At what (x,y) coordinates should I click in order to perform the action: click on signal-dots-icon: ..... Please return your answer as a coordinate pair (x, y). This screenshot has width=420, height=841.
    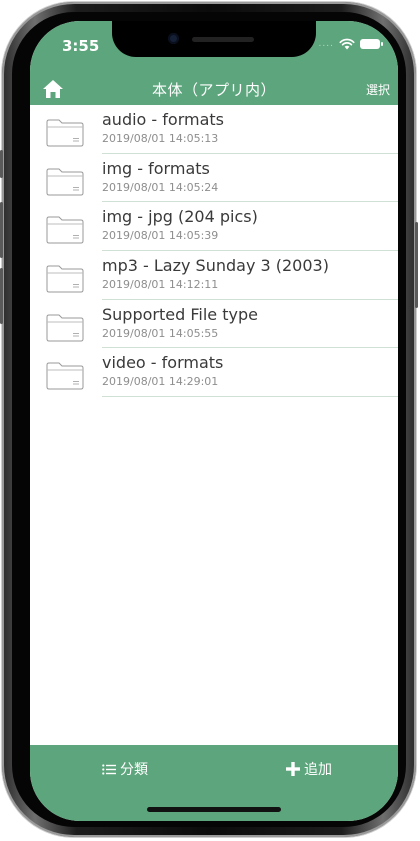
    Looking at the image, I should click on (326, 44).